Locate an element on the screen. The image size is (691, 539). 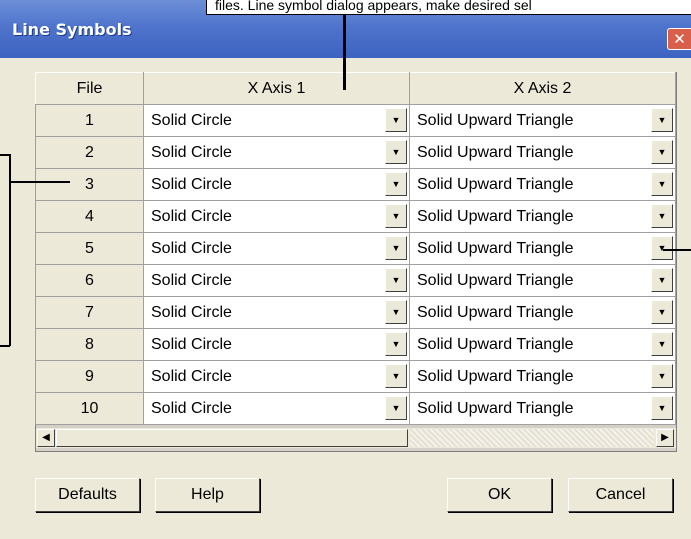
dialog-title: Line Symbols is located at coordinates (72, 29).